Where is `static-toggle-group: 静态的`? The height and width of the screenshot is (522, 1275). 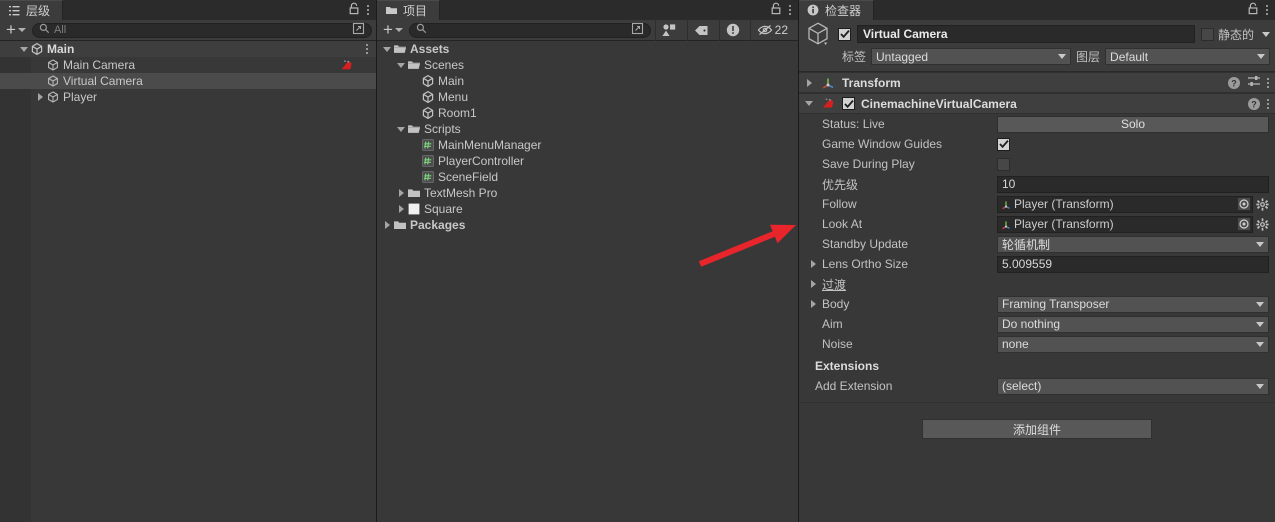
static-toggle-group: 静态的 is located at coordinates (1235, 34).